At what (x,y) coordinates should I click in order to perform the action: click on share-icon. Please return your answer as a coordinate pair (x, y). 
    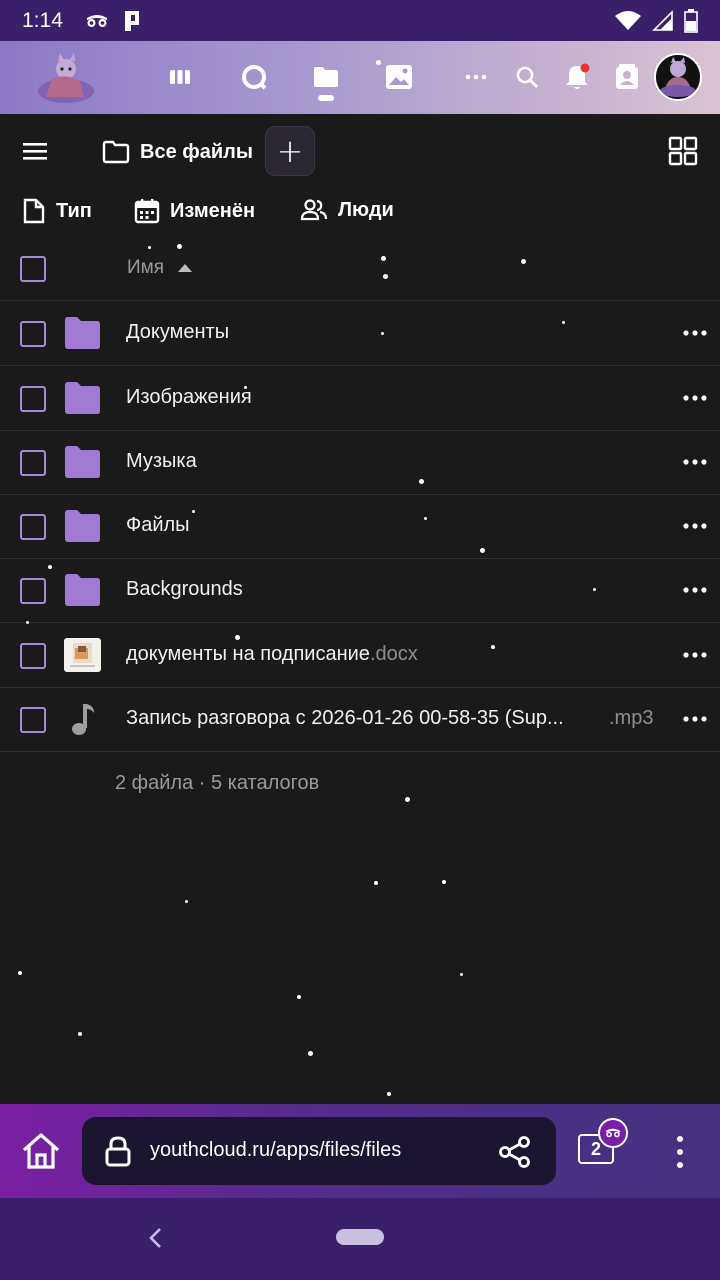
    Looking at the image, I should click on (515, 1152).